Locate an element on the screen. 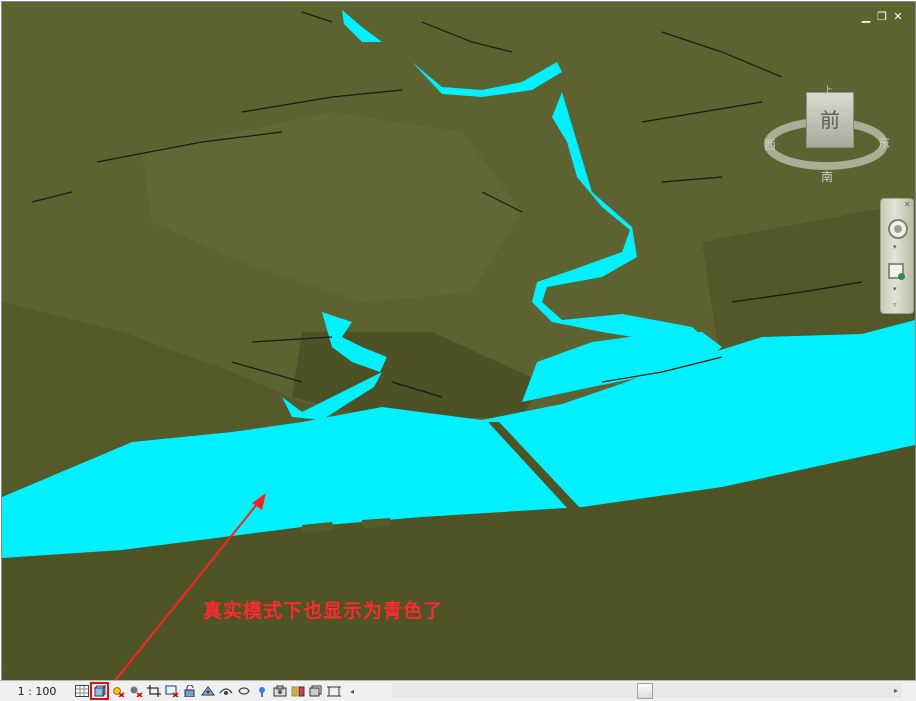  steering-wheel-icon is located at coordinates (898, 229).